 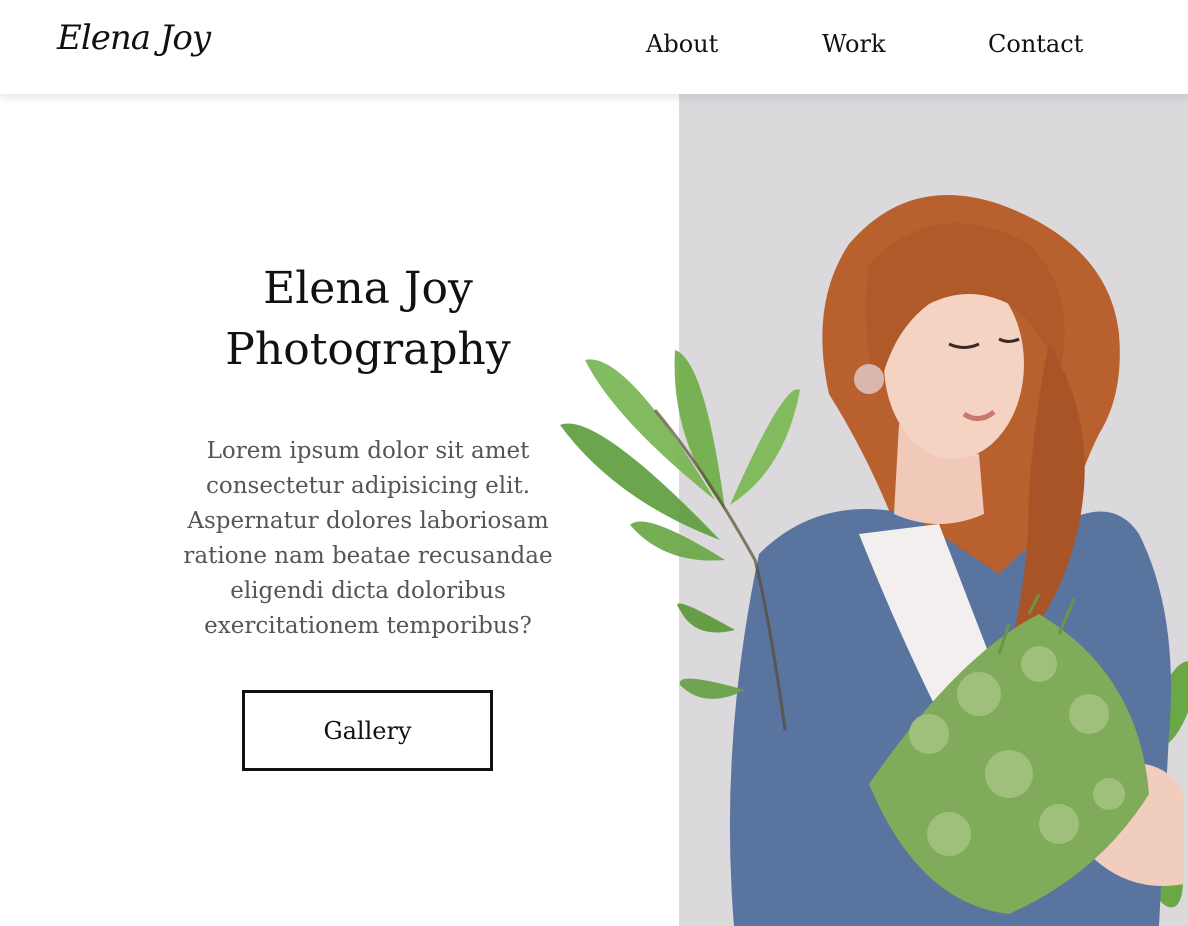 I want to click on hero-description-line: Aspernatur dolores laboriosam, so click(x=368, y=521).